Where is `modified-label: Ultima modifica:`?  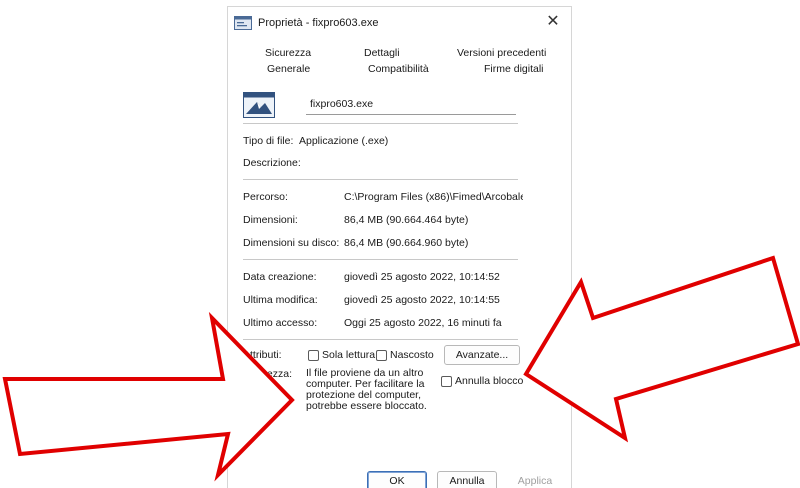 modified-label: Ultima modifica: is located at coordinates (280, 300).